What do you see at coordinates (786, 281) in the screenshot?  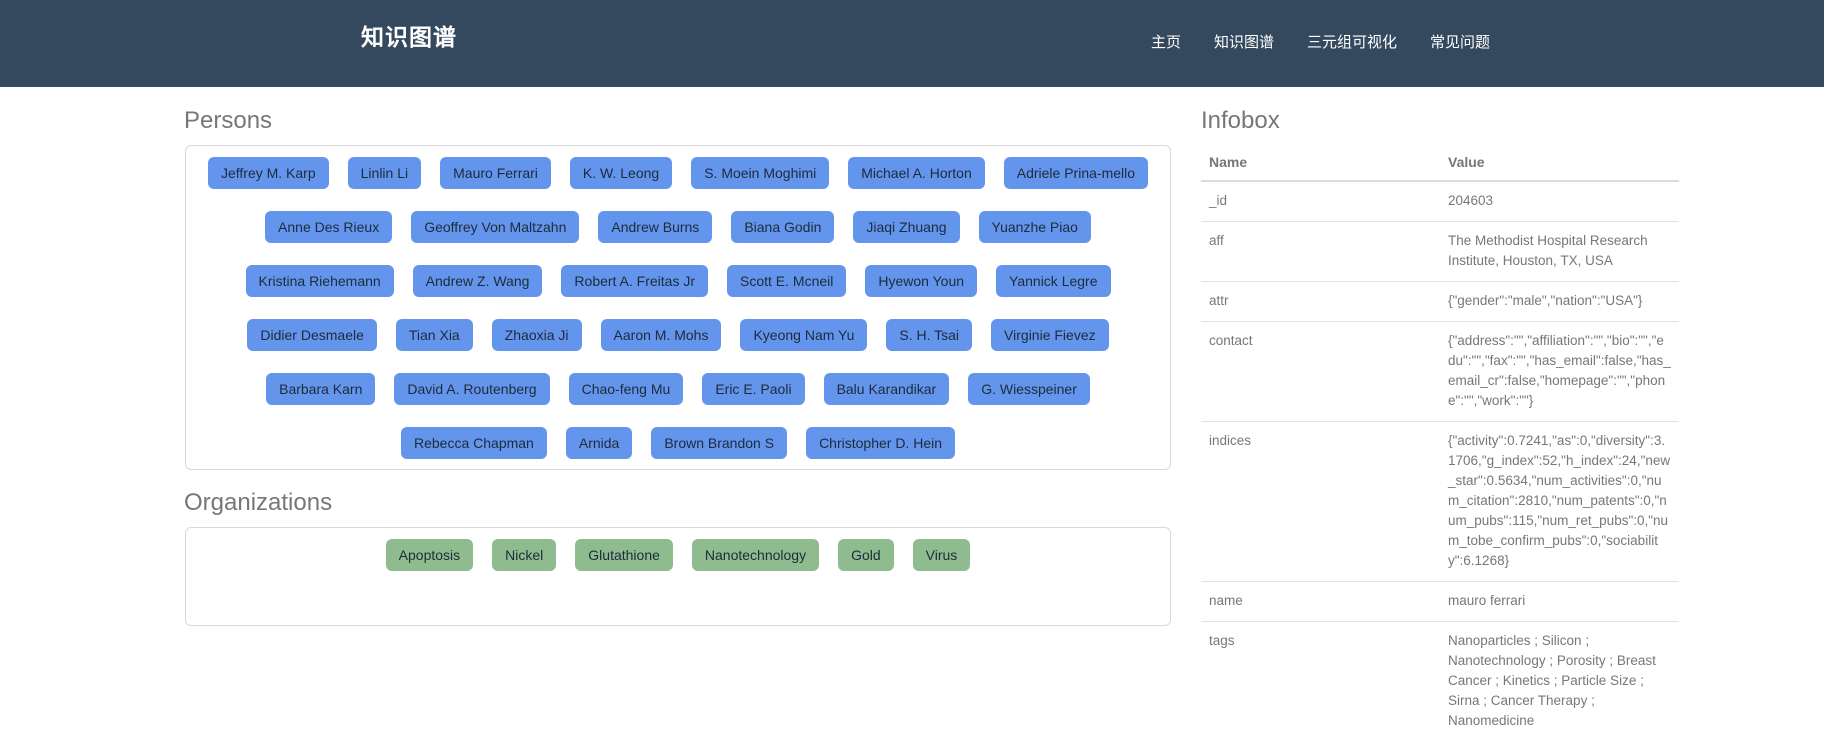 I see `person-chip: Scott E. Mcneil` at bounding box center [786, 281].